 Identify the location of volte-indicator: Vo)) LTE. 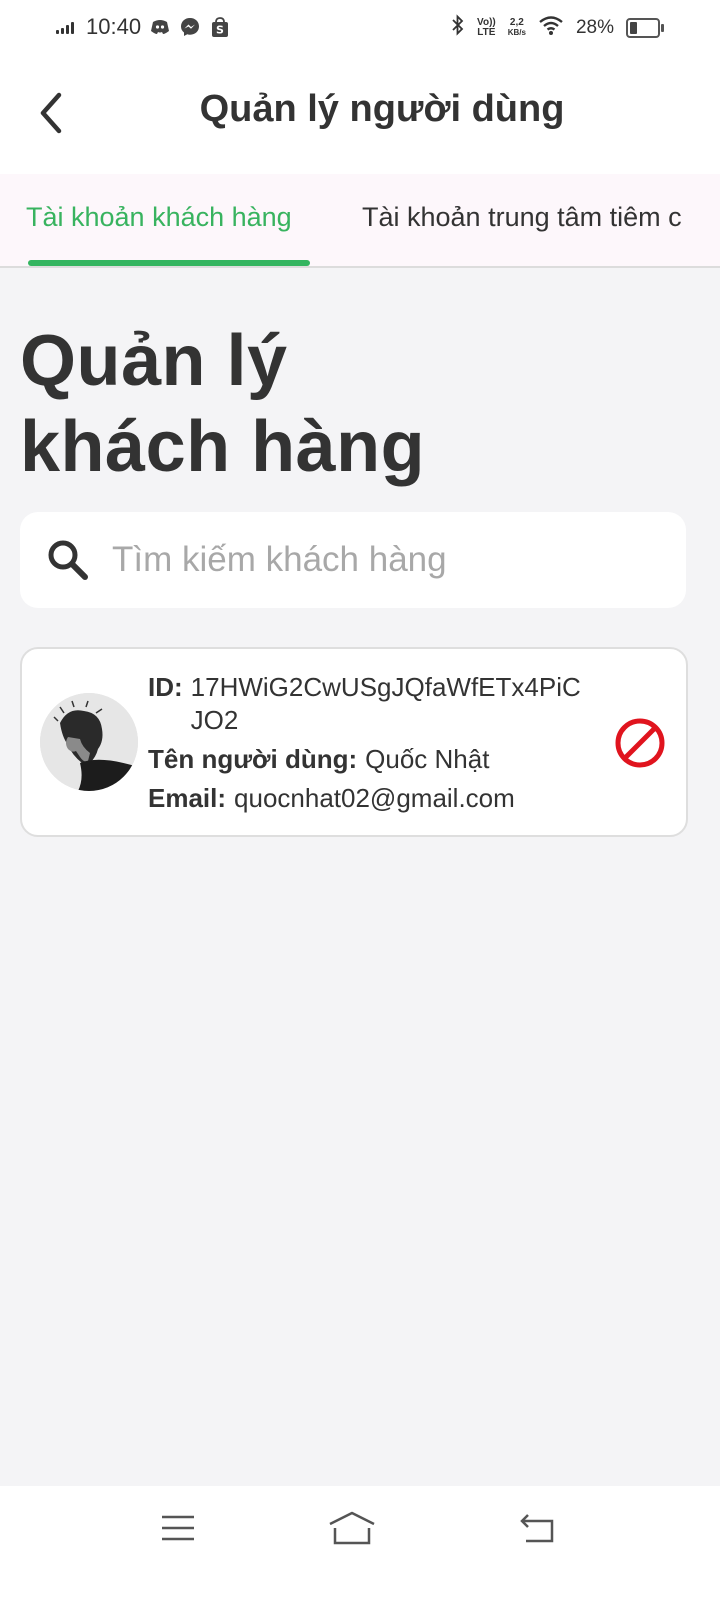
(486, 27).